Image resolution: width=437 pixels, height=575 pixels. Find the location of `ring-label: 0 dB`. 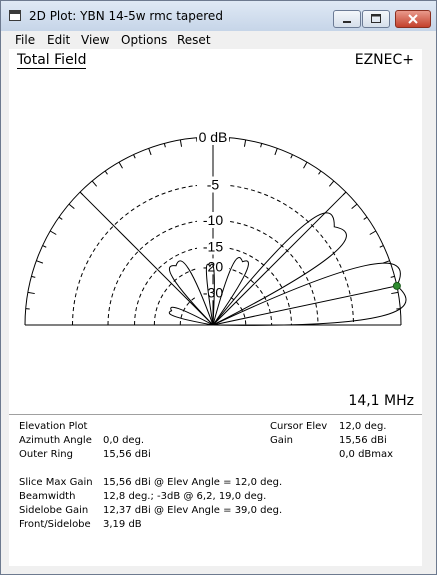

ring-label: 0 dB is located at coordinates (213, 137).